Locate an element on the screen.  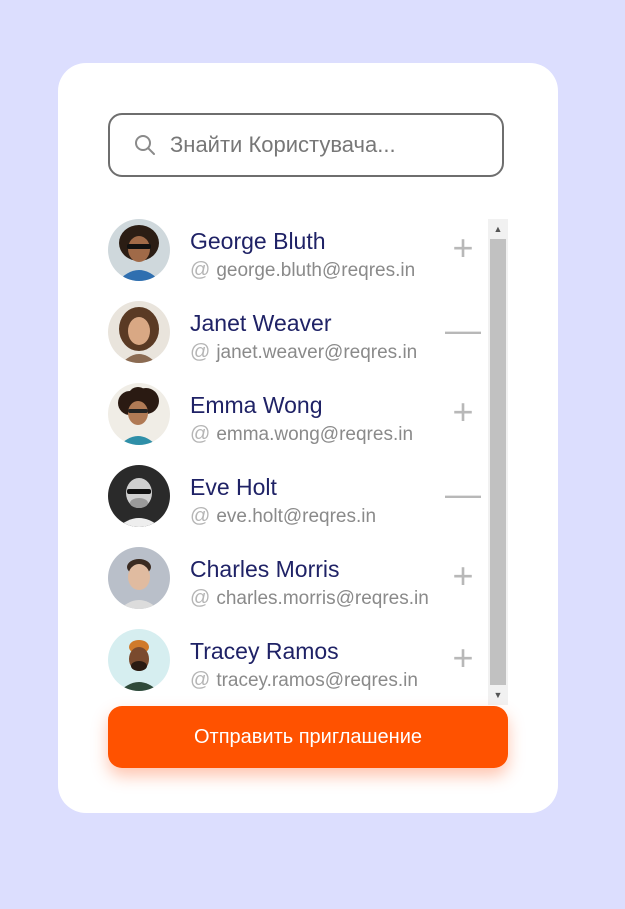
search-icon is located at coordinates (145, 145).